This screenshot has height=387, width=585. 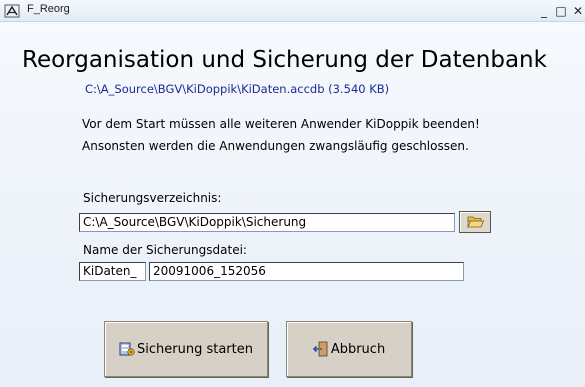 I want to click on start-backup-button: Sicherung starten, so click(x=186, y=349).